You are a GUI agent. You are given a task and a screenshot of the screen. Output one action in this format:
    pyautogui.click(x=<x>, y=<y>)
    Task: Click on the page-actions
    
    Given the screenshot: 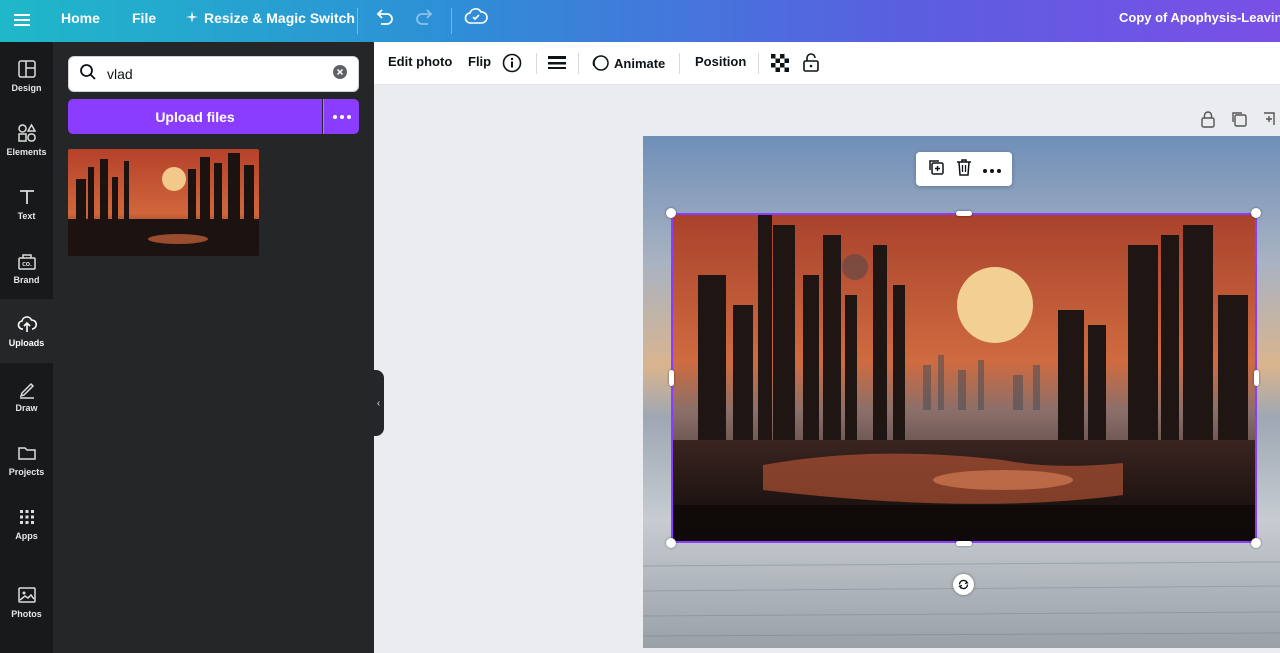 What is the action you would take?
    pyautogui.click(x=1238, y=121)
    